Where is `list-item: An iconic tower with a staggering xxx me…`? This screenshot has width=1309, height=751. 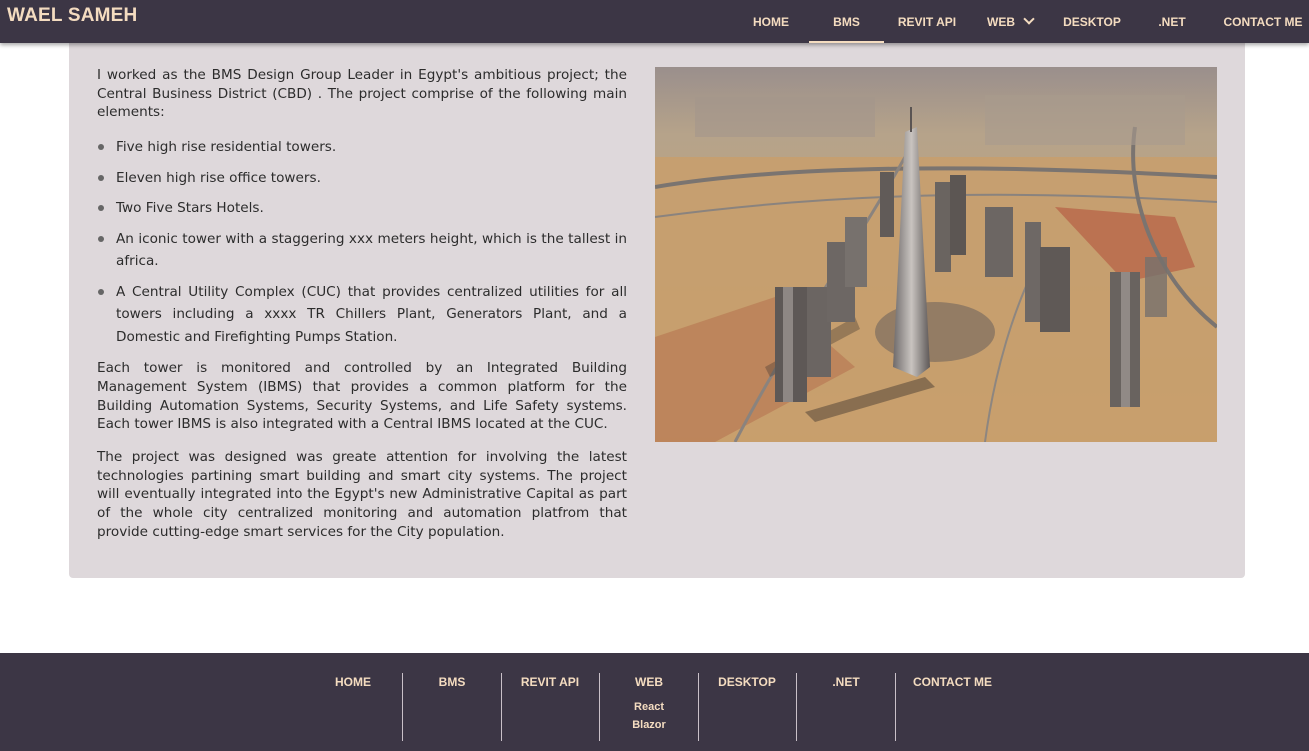 list-item: An iconic tower with a staggering xxx me… is located at coordinates (362, 250).